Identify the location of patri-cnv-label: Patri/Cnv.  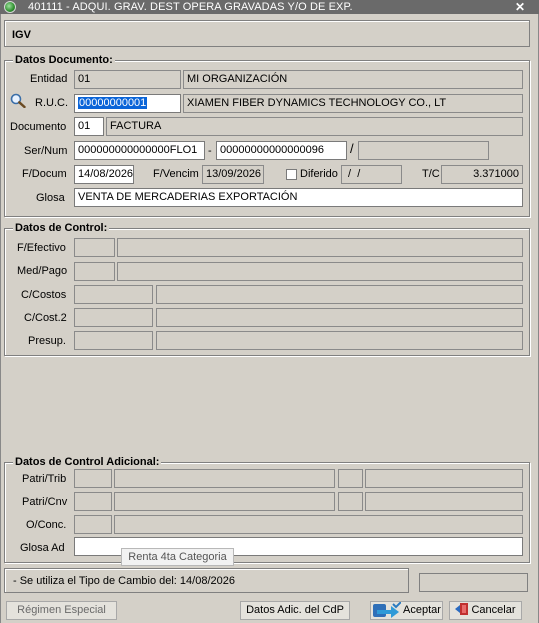
(45, 502).